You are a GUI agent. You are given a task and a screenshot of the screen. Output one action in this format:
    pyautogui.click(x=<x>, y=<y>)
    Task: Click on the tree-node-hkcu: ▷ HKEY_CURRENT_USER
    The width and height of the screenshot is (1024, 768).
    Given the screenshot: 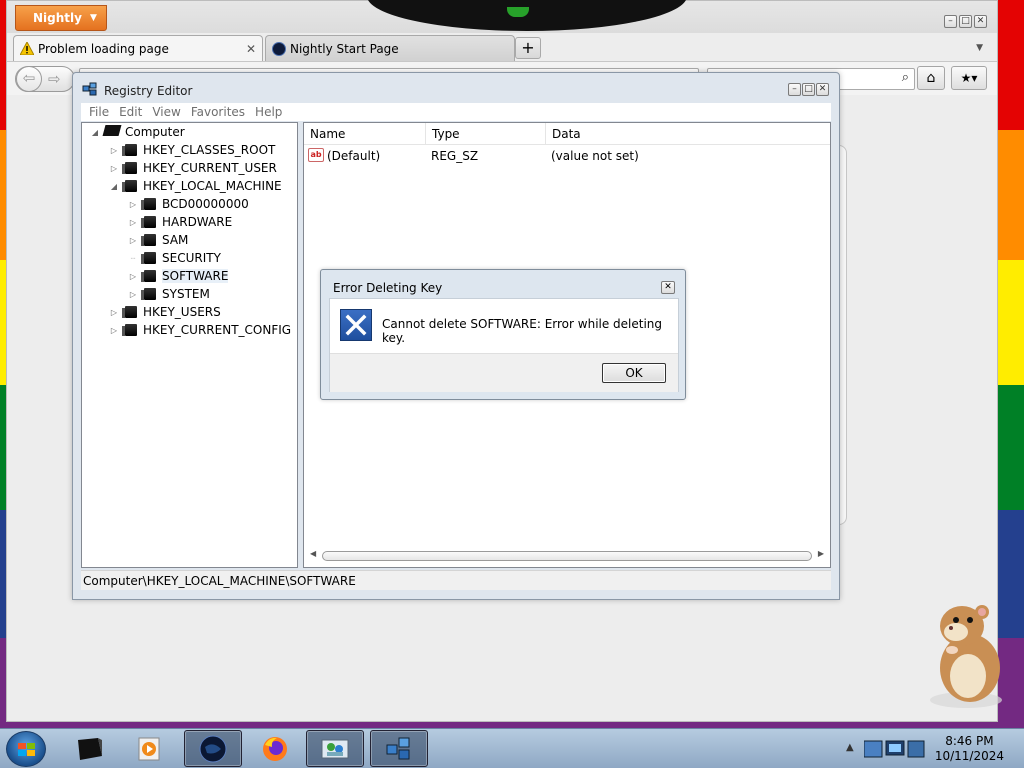 What is the action you would take?
    pyautogui.click(x=193, y=168)
    